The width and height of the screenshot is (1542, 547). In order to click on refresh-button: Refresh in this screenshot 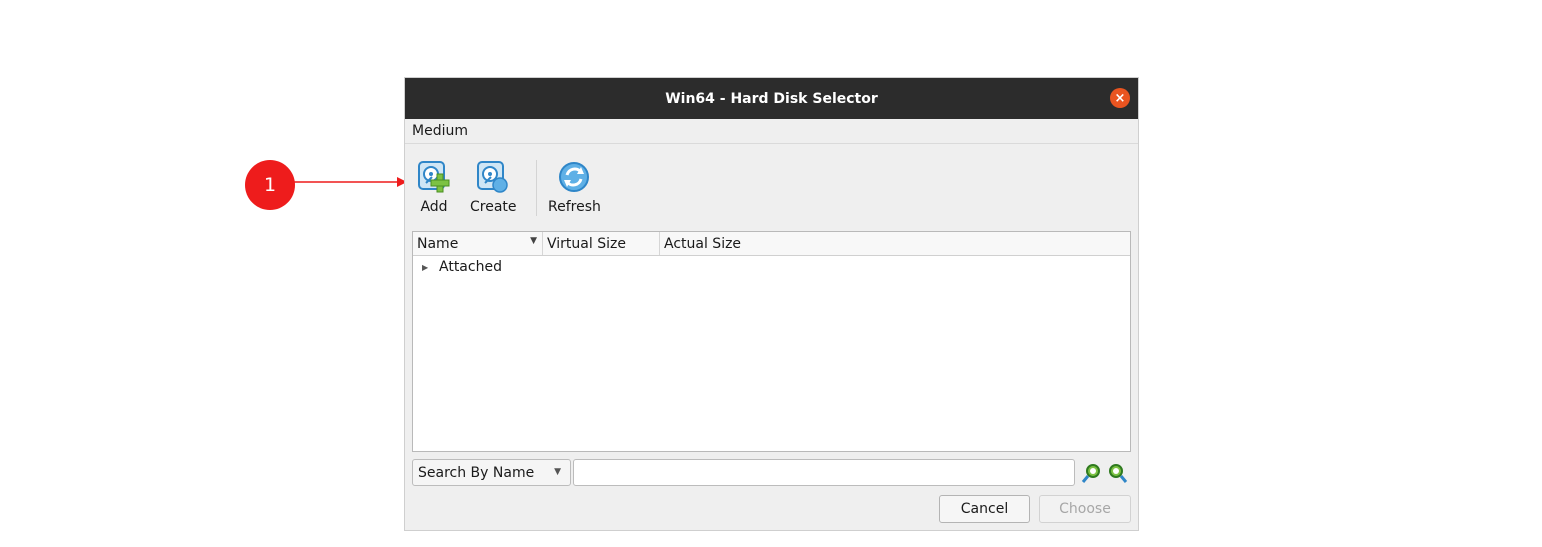, I will do `click(574, 187)`.